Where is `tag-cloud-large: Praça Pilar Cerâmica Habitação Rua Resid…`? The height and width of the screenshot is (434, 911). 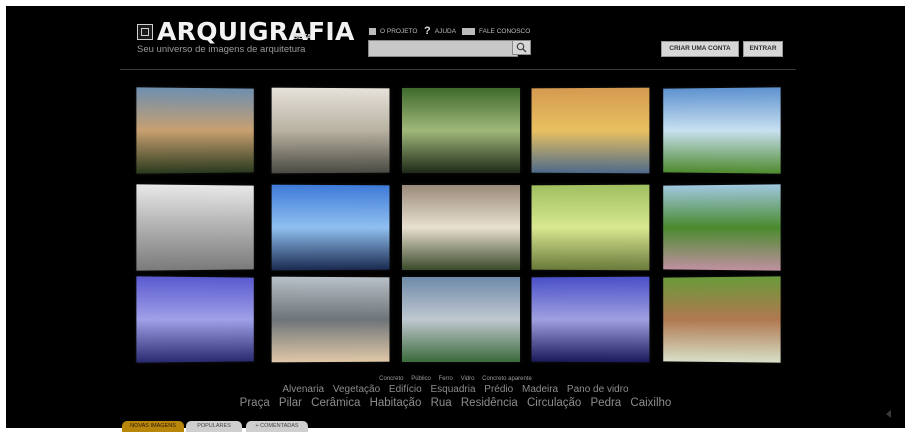 tag-cloud-large: Praça Pilar Cerâmica Habitação Rua Resid… is located at coordinates (455, 403).